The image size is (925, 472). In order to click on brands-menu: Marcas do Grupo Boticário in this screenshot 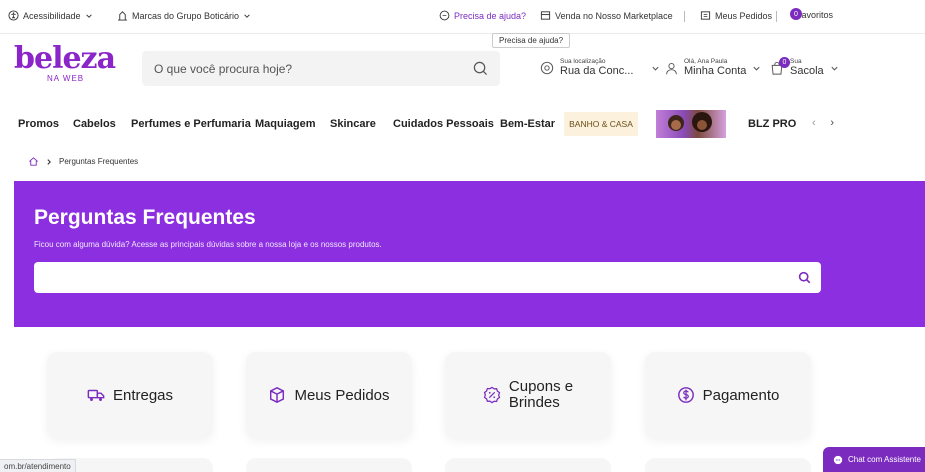, I will do `click(184, 15)`.